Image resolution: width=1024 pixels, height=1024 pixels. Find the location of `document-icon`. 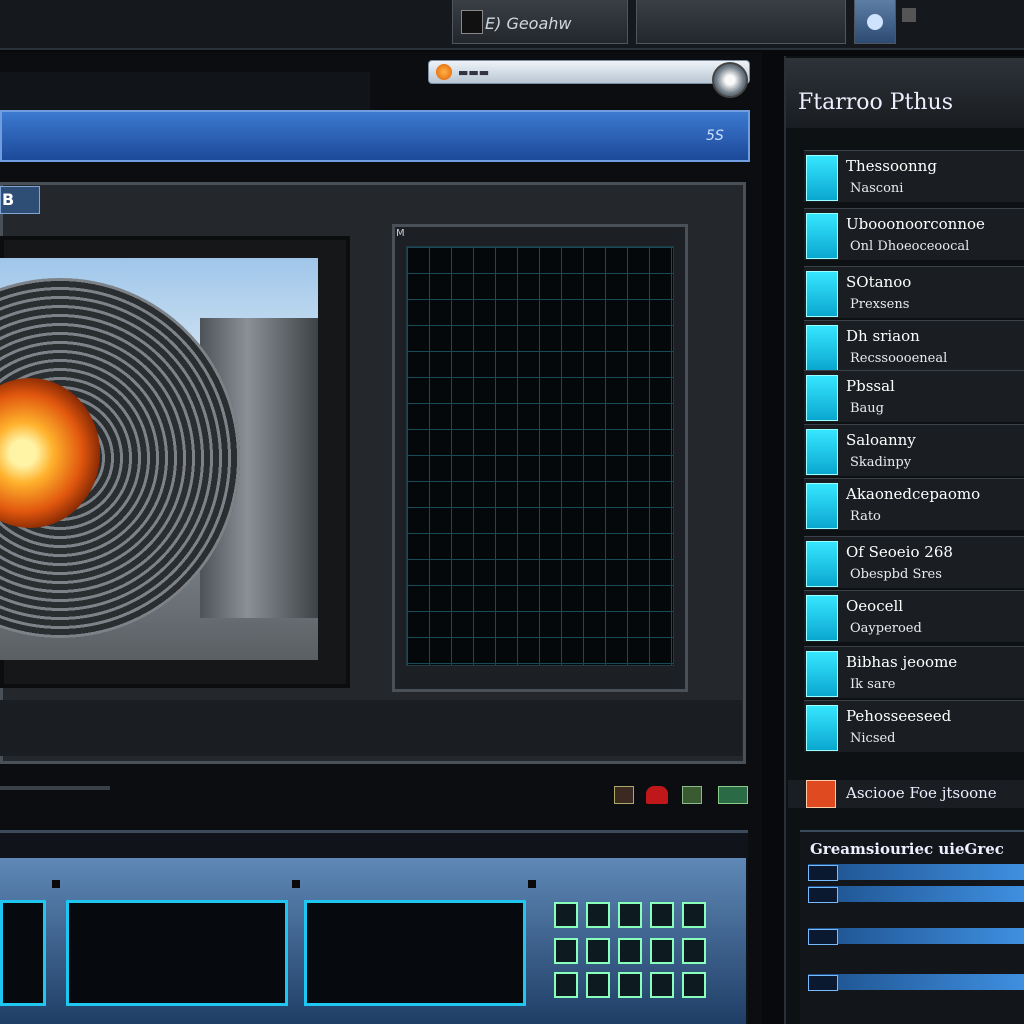

document-icon is located at coordinates (472, 22).